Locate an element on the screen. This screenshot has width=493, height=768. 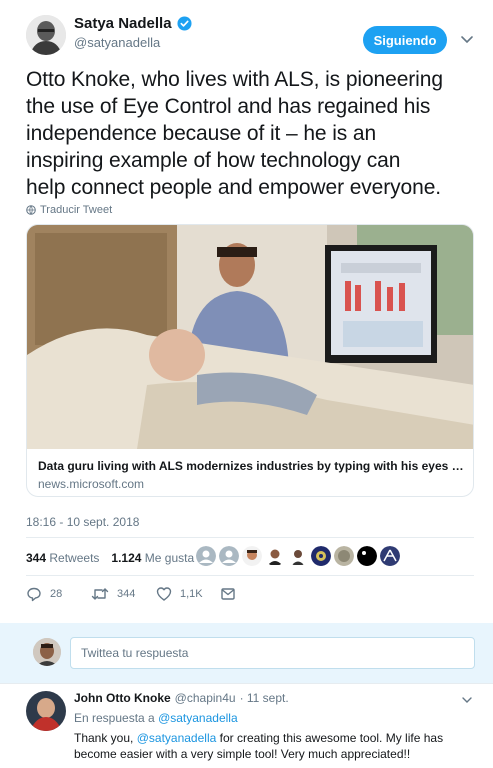
reply-header: John Otto Knoke @chapin4u · 11 sept. is located at coordinates (181, 698).